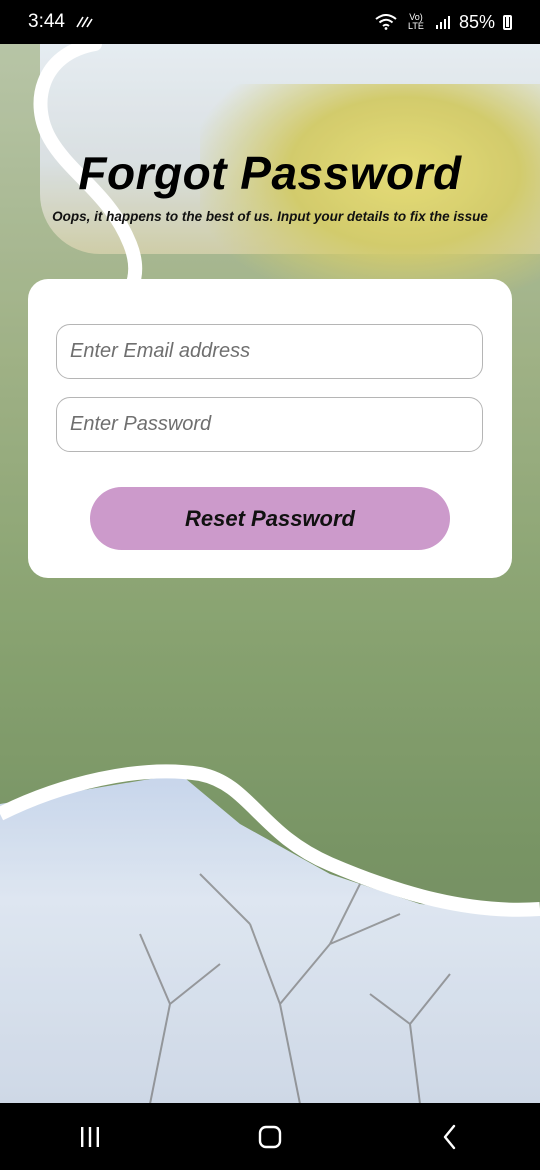 This screenshot has height=1170, width=540. I want to click on email-placeholder: Enter Email address, so click(160, 351).